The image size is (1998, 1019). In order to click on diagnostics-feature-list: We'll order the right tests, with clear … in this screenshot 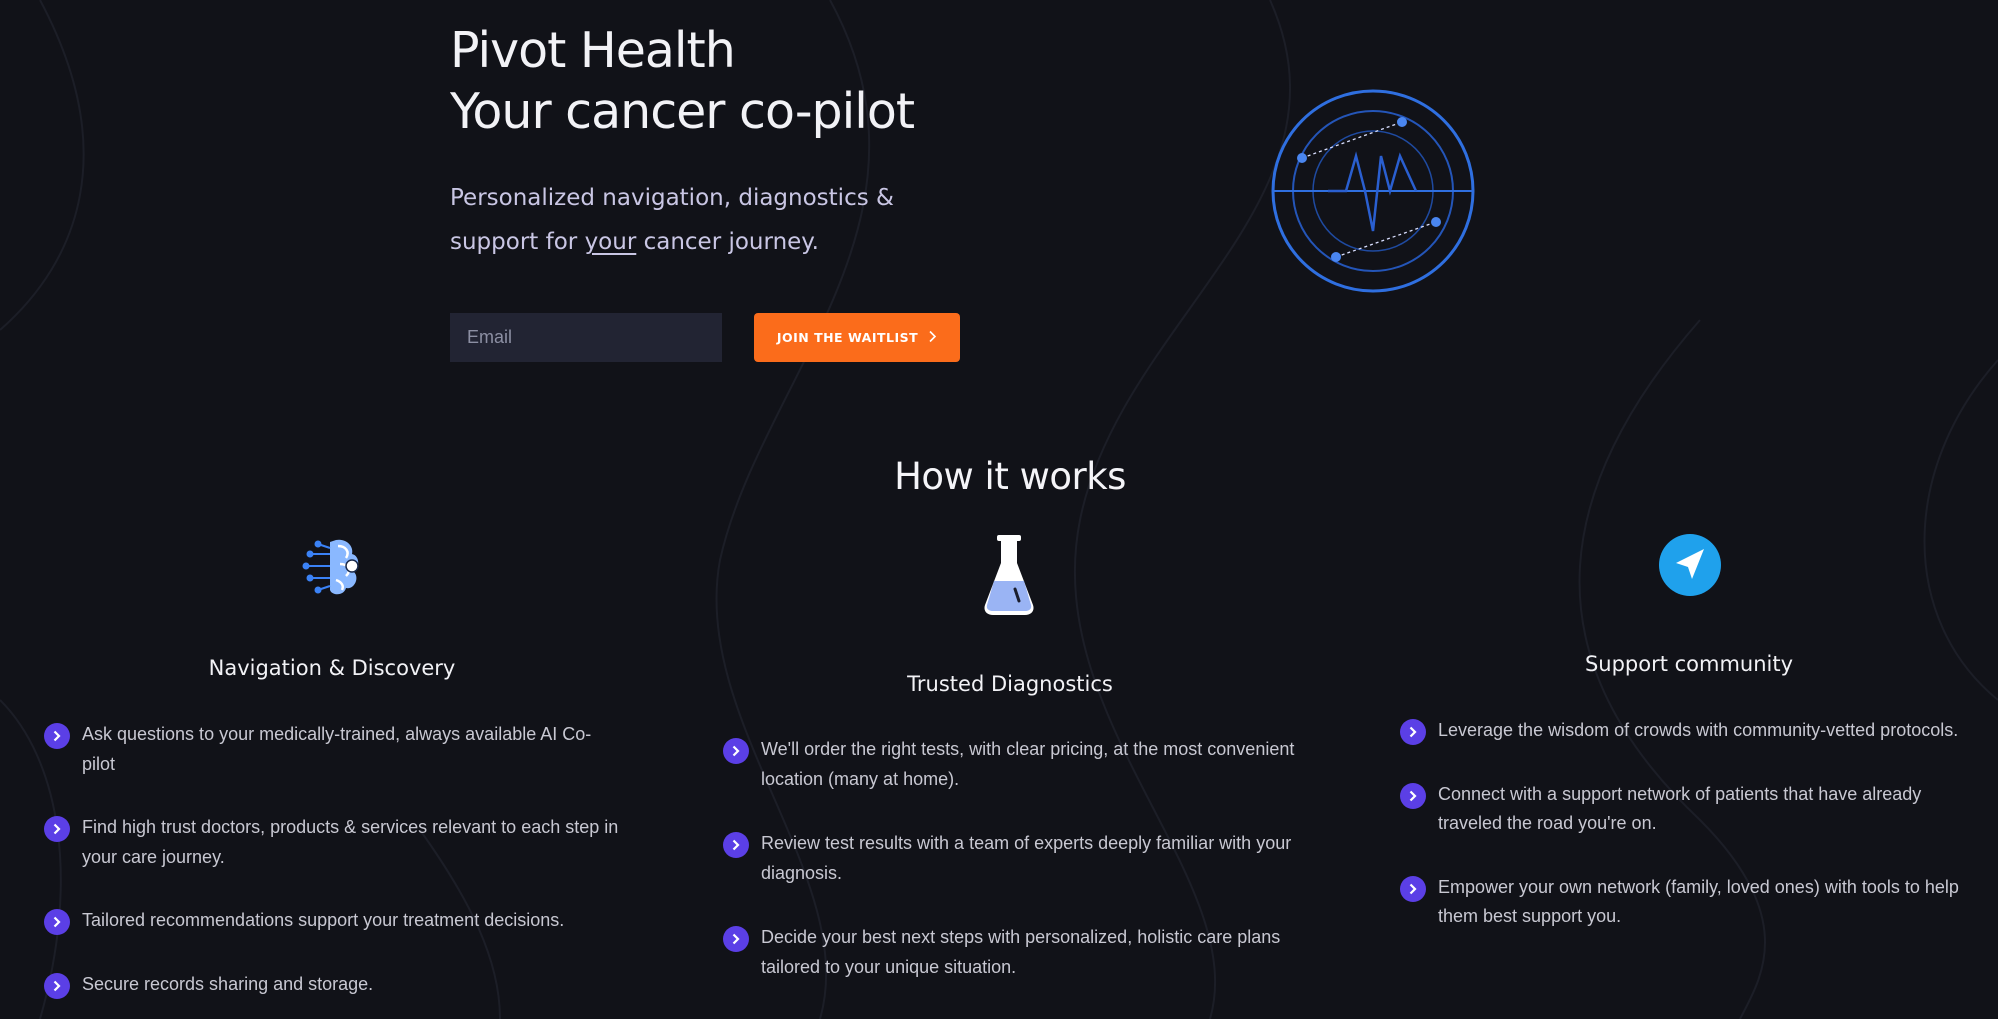, I will do `click(1019, 858)`.